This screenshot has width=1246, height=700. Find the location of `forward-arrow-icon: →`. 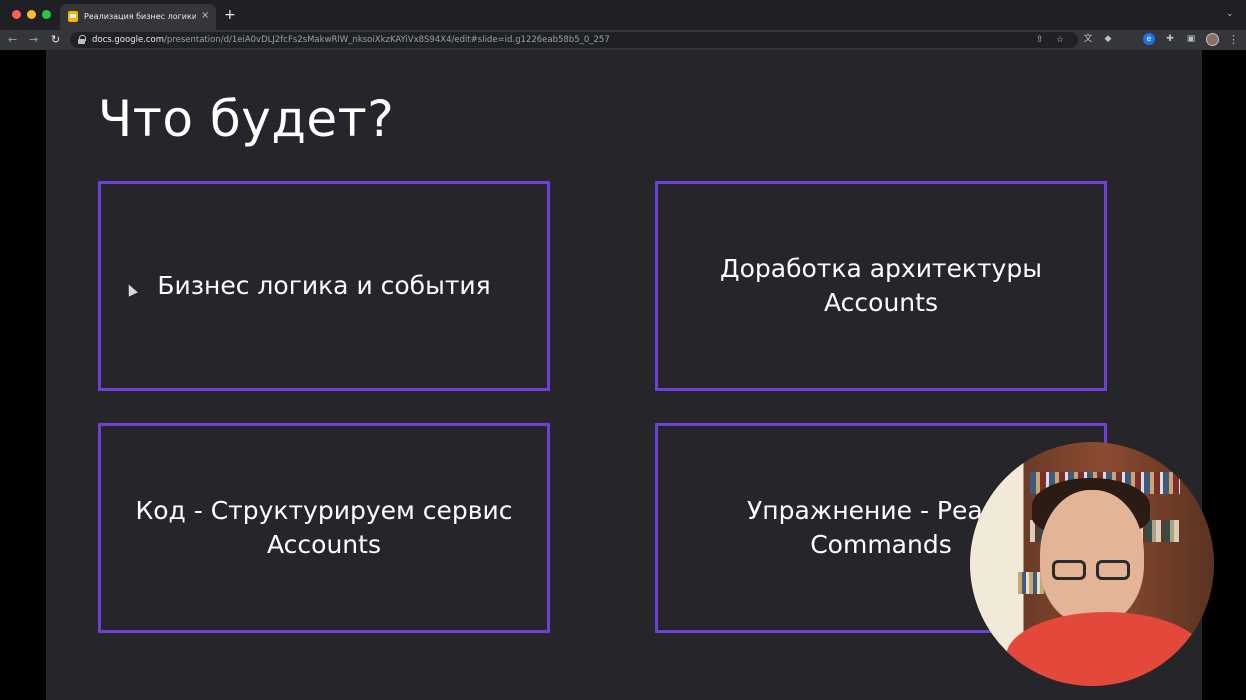

forward-arrow-icon: → is located at coordinates (33, 40).